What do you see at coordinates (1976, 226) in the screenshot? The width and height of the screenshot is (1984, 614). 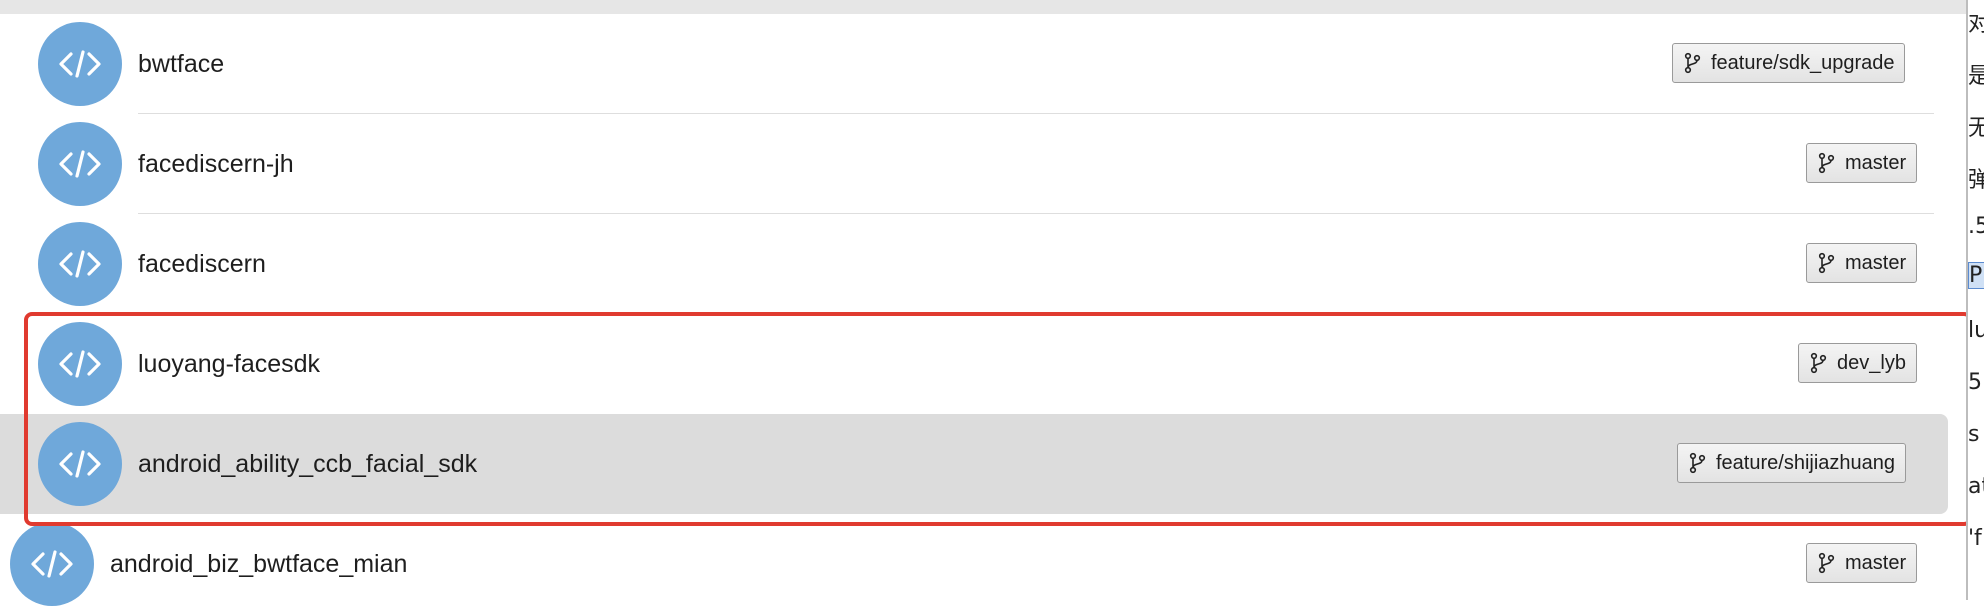 I see `clipped-text: .5` at bounding box center [1976, 226].